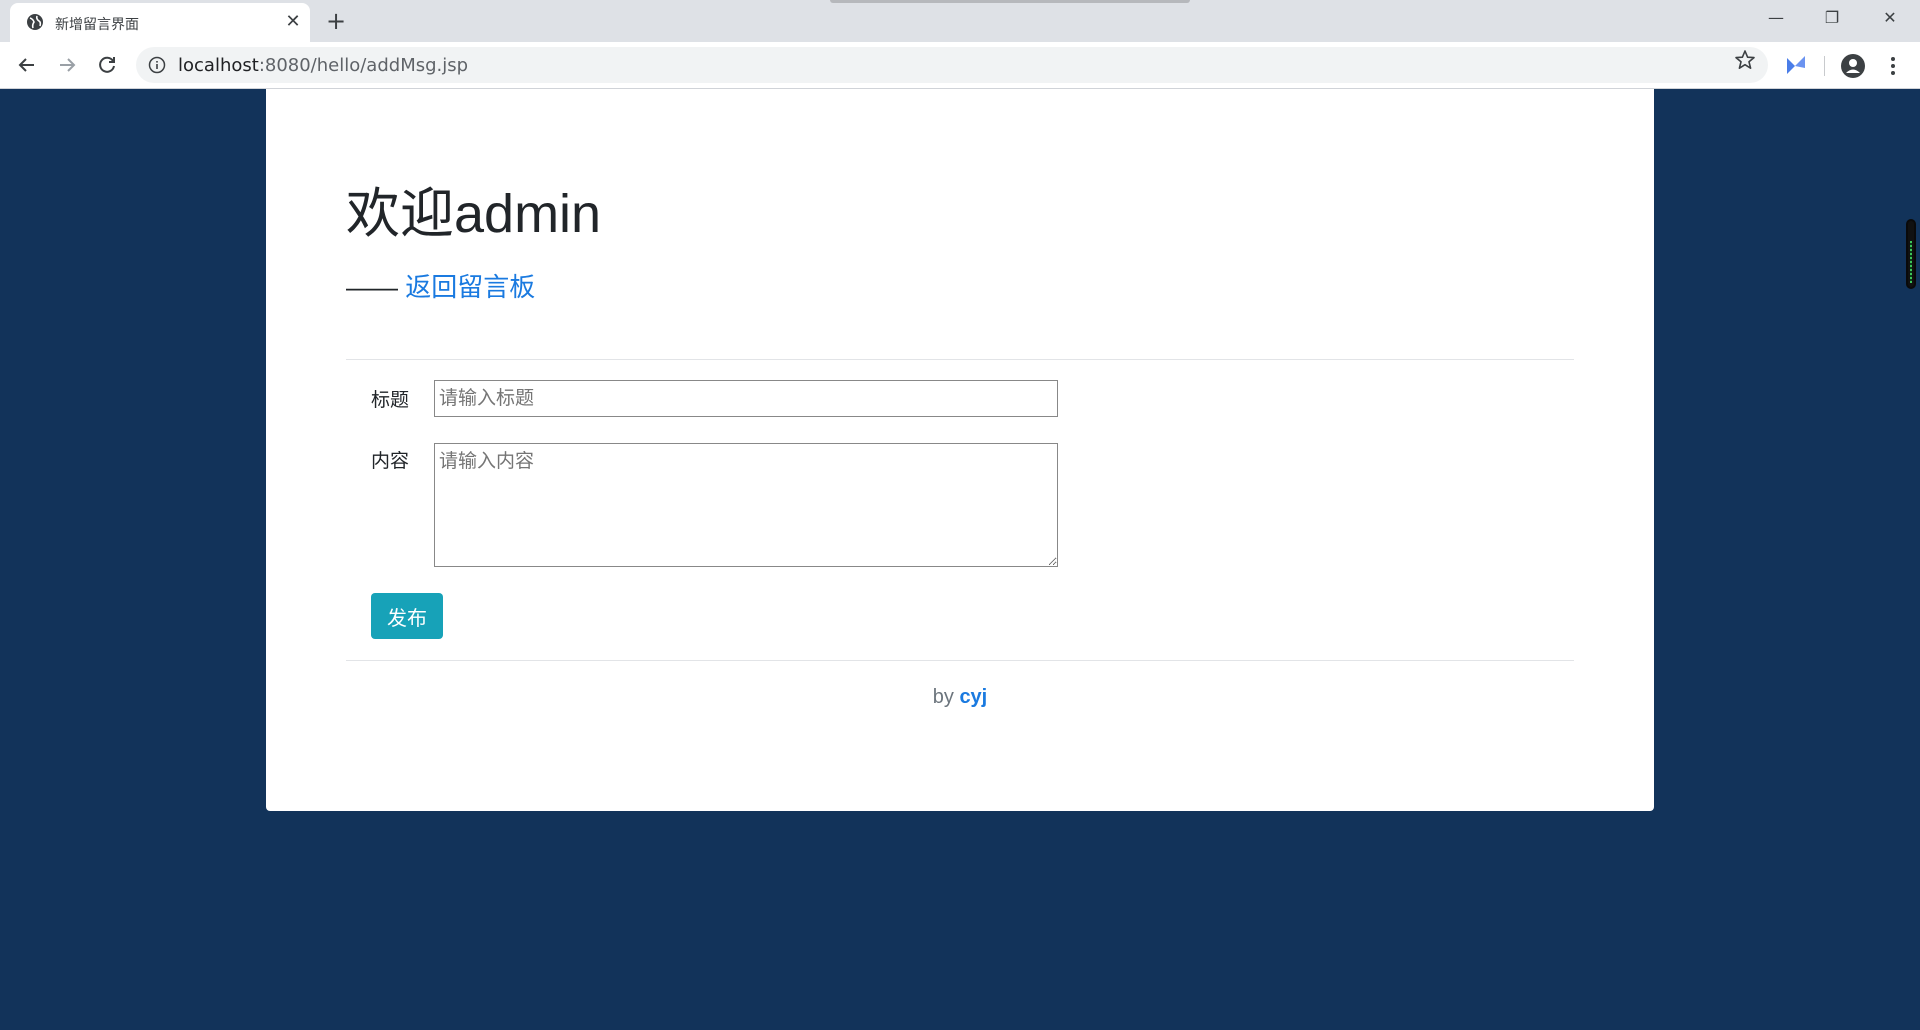 The height and width of the screenshot is (1030, 1920). I want to click on content-label: 内容, so click(390, 461).